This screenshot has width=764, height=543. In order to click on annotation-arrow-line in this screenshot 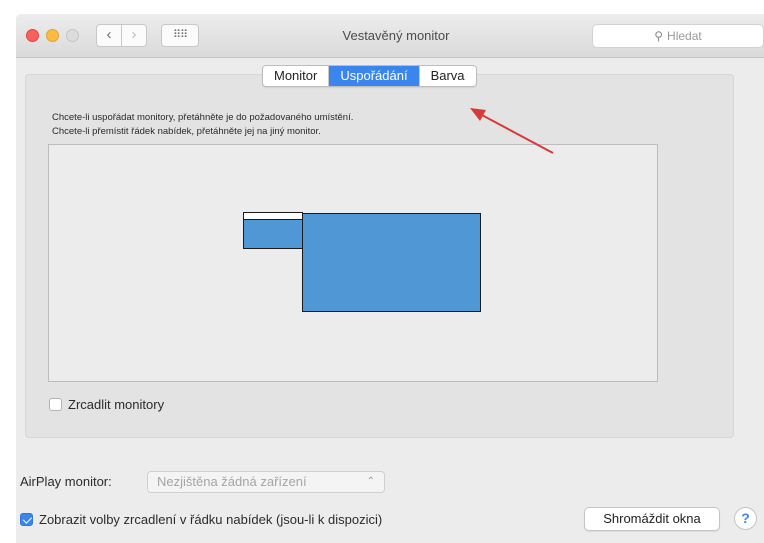, I will do `click(516, 133)`.